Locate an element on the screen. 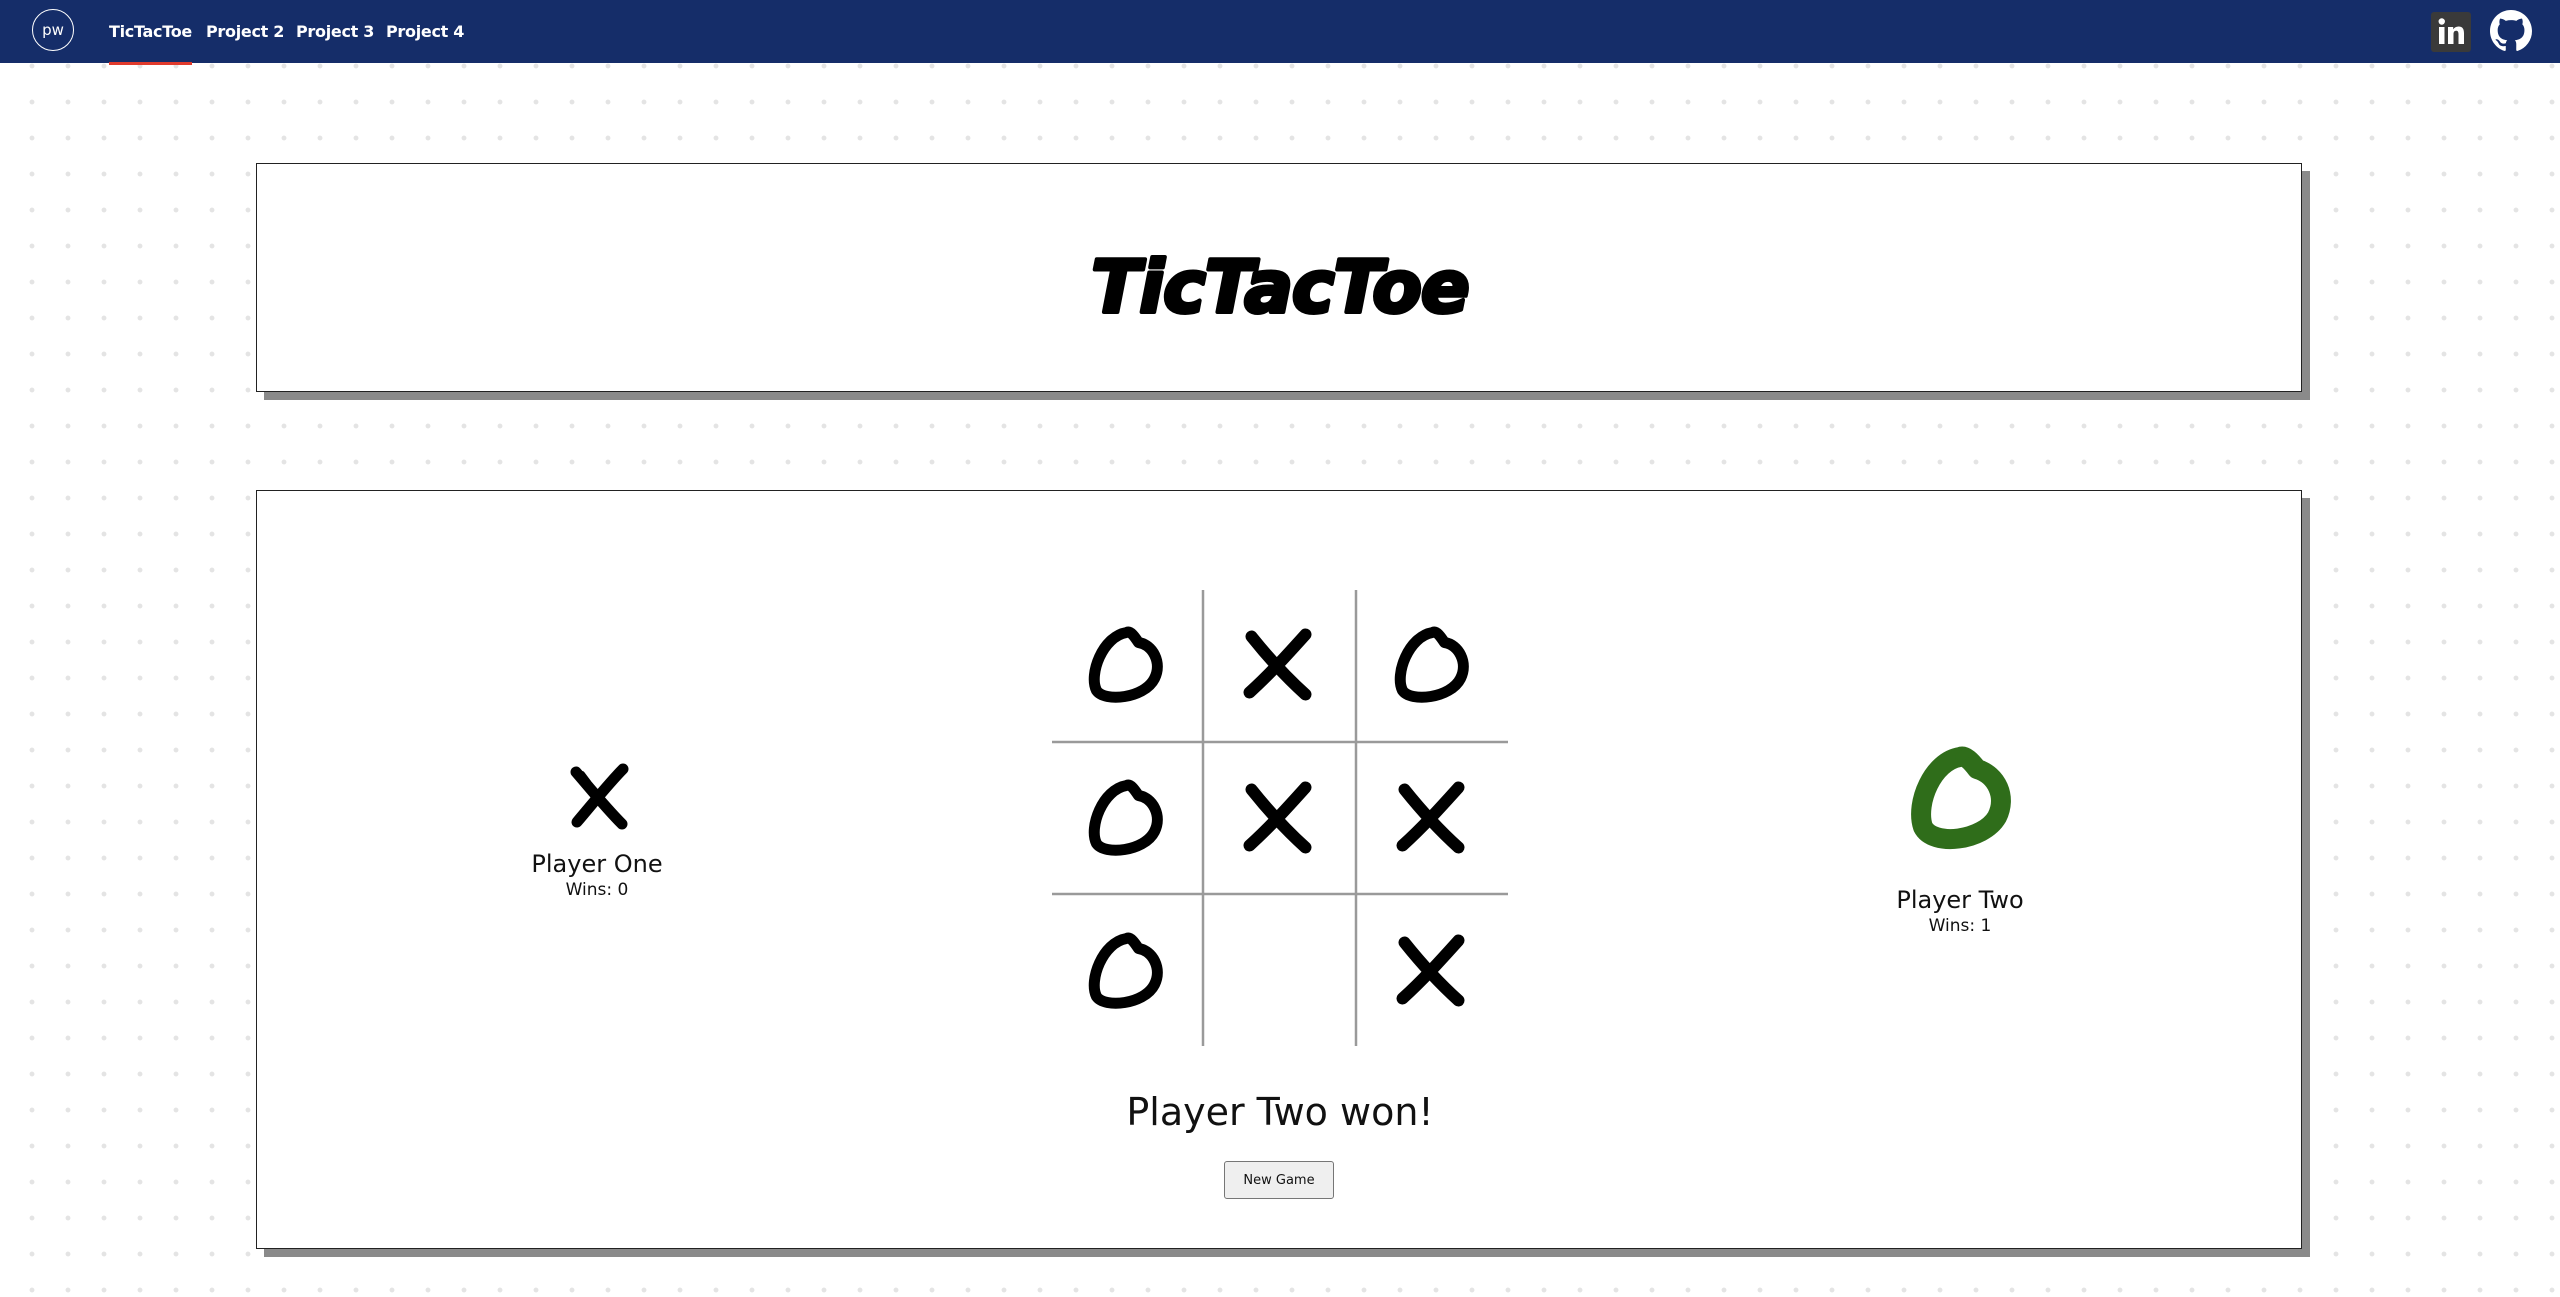  nav-link-project-2: Project 2 is located at coordinates (245, 31).